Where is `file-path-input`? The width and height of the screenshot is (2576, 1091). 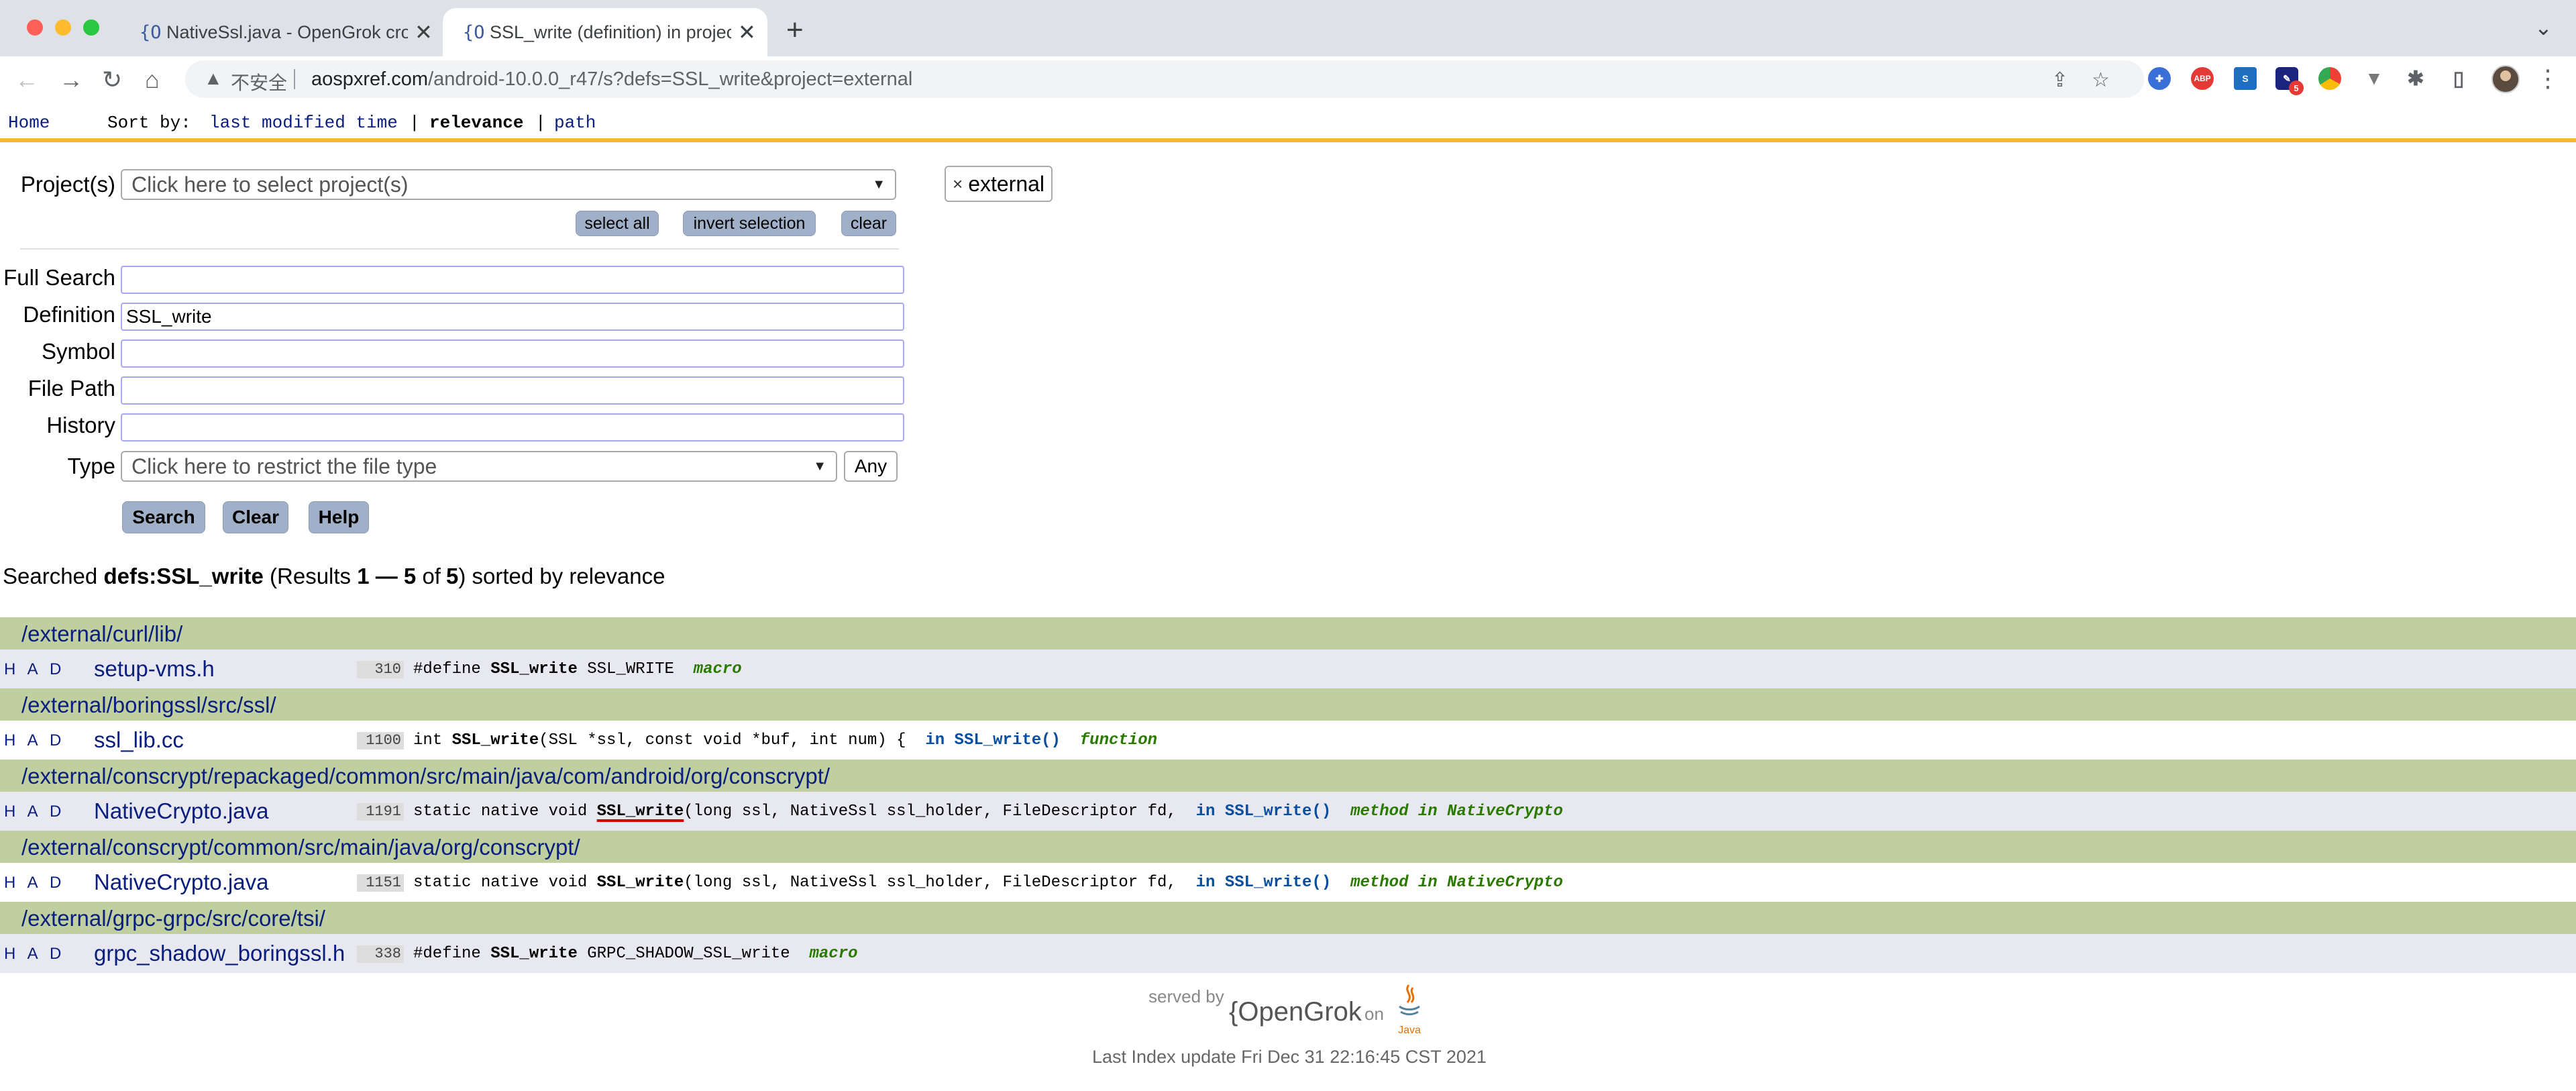 file-path-input is located at coordinates (512, 390).